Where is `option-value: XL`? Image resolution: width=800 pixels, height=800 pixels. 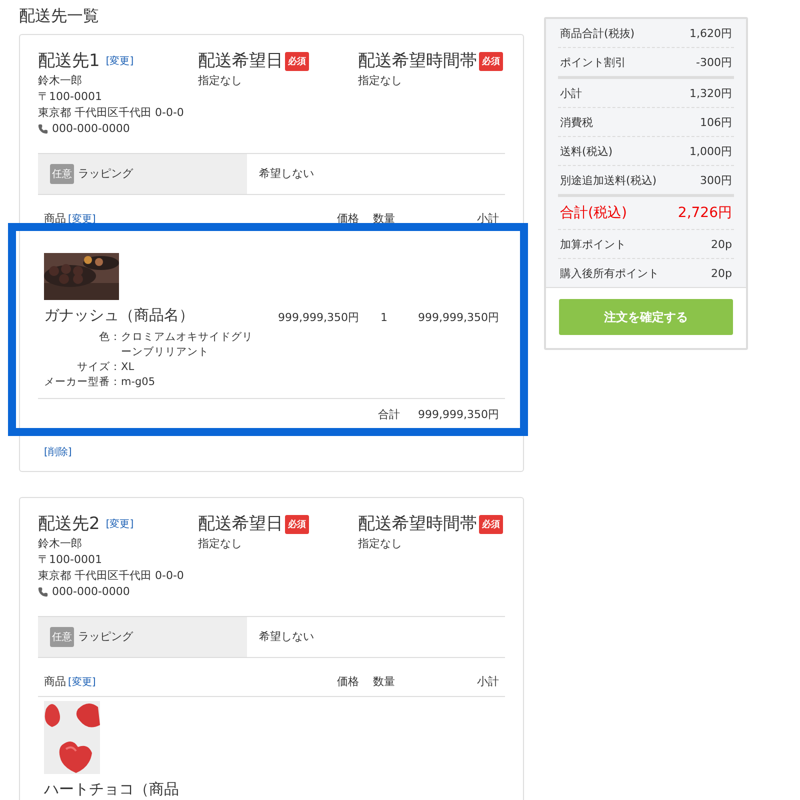 option-value: XL is located at coordinates (128, 367).